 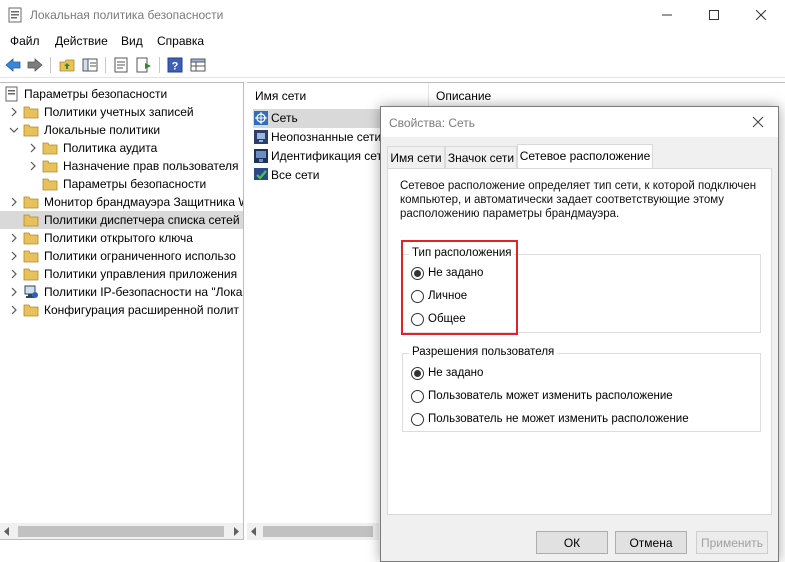 I want to click on tree-horizontal-scrollbar, so click(x=121, y=531).